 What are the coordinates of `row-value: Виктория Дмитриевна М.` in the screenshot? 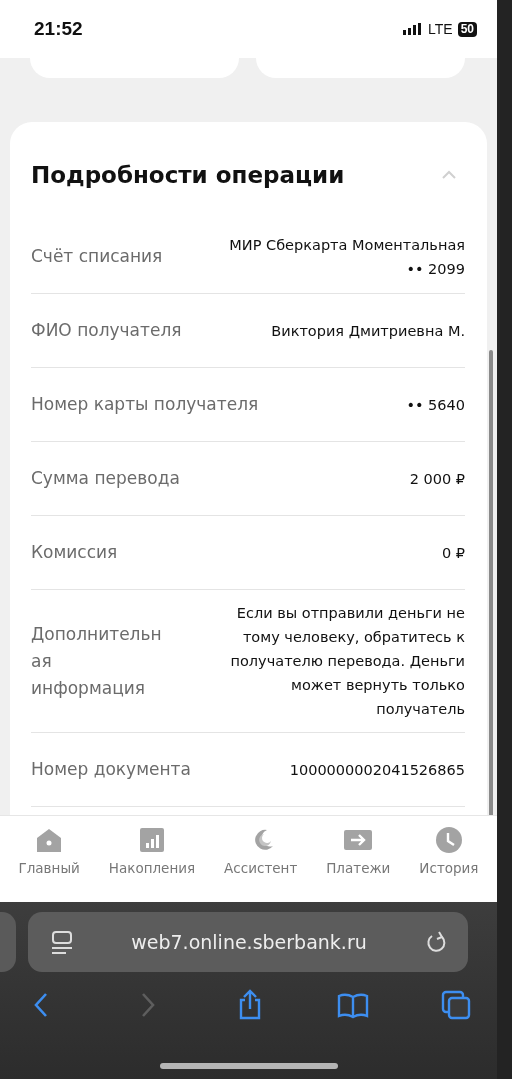 It's located at (368, 331).